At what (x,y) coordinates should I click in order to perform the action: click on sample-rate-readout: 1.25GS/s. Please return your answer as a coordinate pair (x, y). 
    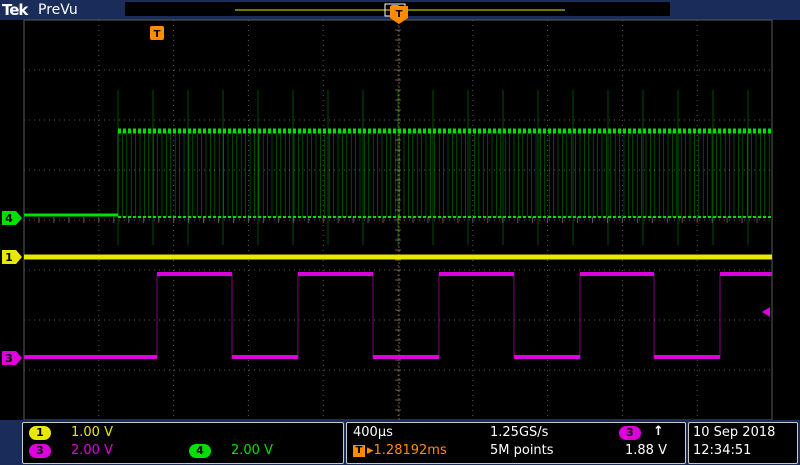
    Looking at the image, I should click on (519, 432).